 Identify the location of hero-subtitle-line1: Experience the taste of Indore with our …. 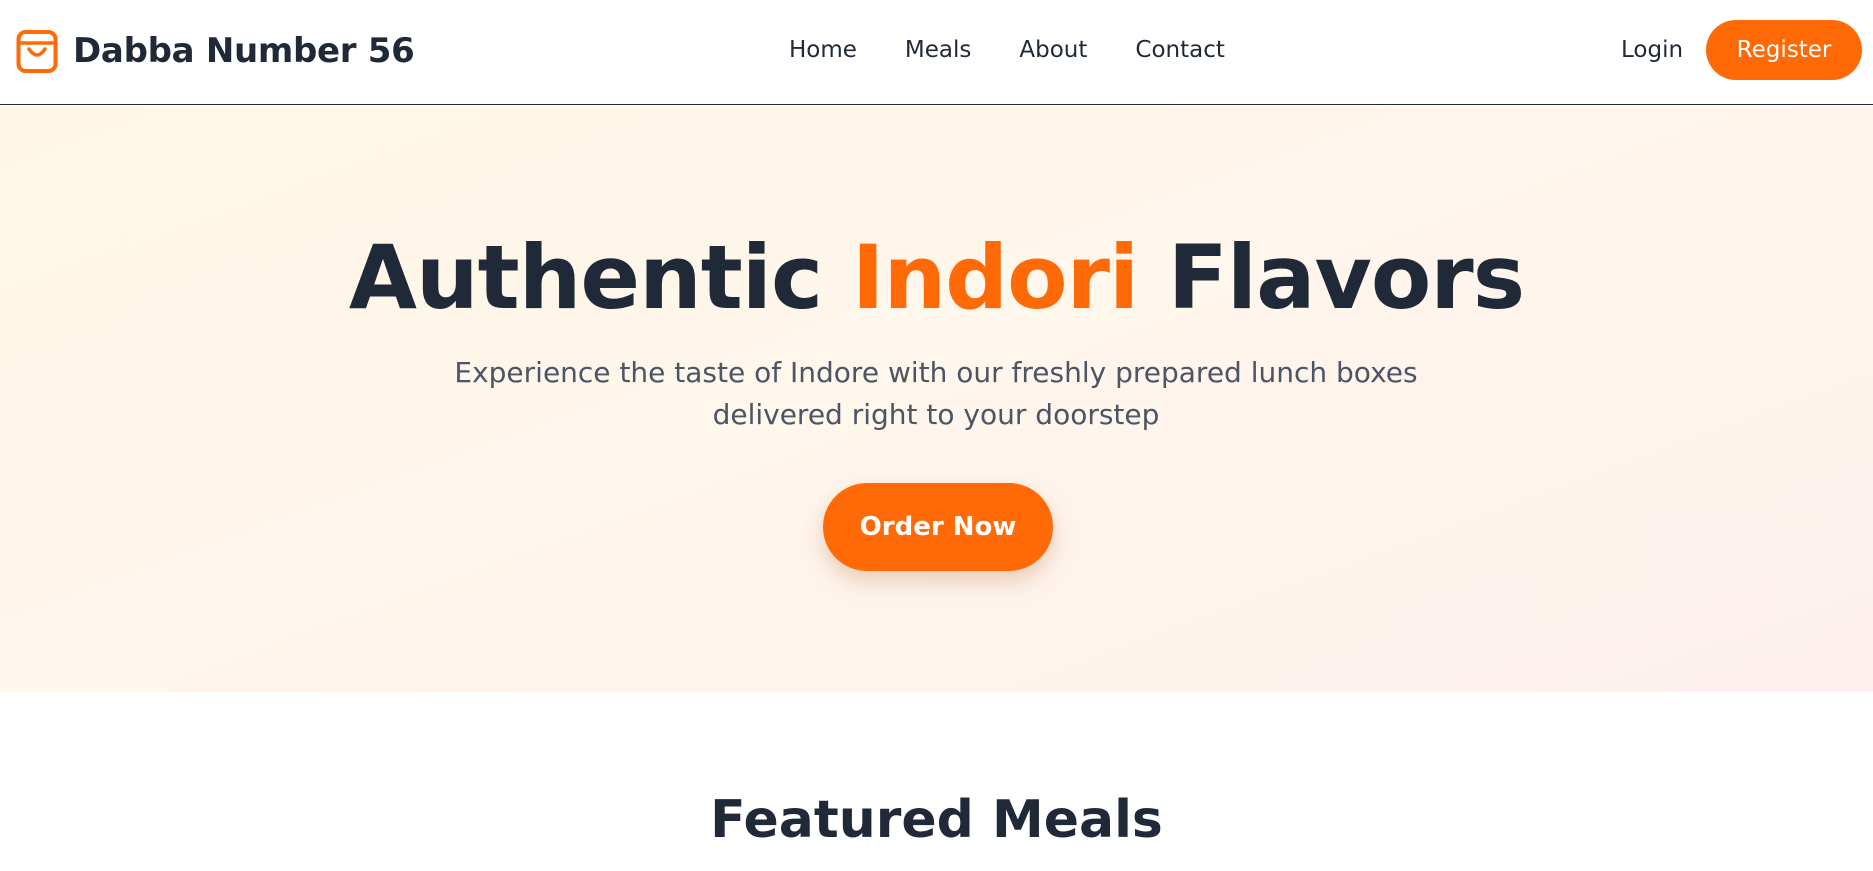
(936, 372).